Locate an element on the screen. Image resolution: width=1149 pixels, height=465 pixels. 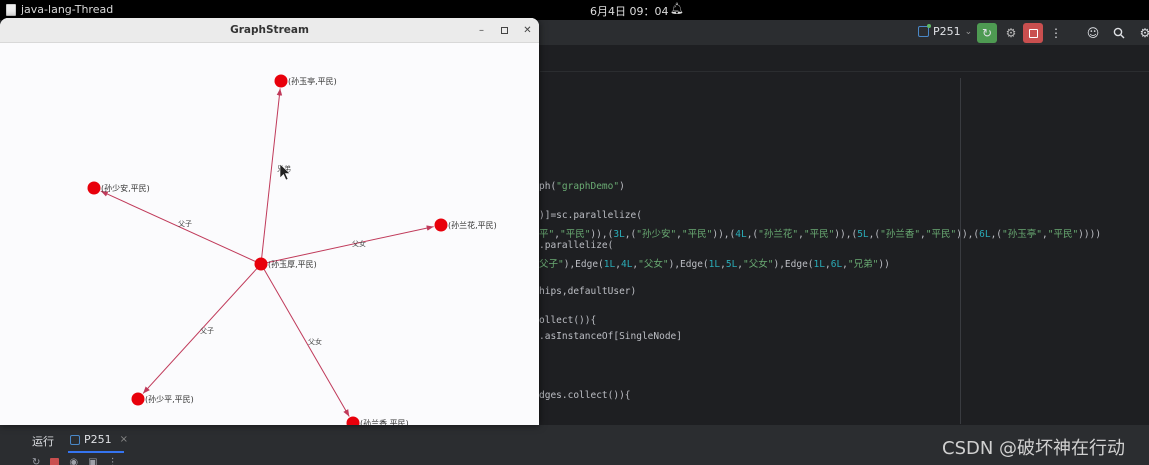
add-user-button: ☺ is located at coordinates (1093, 33).